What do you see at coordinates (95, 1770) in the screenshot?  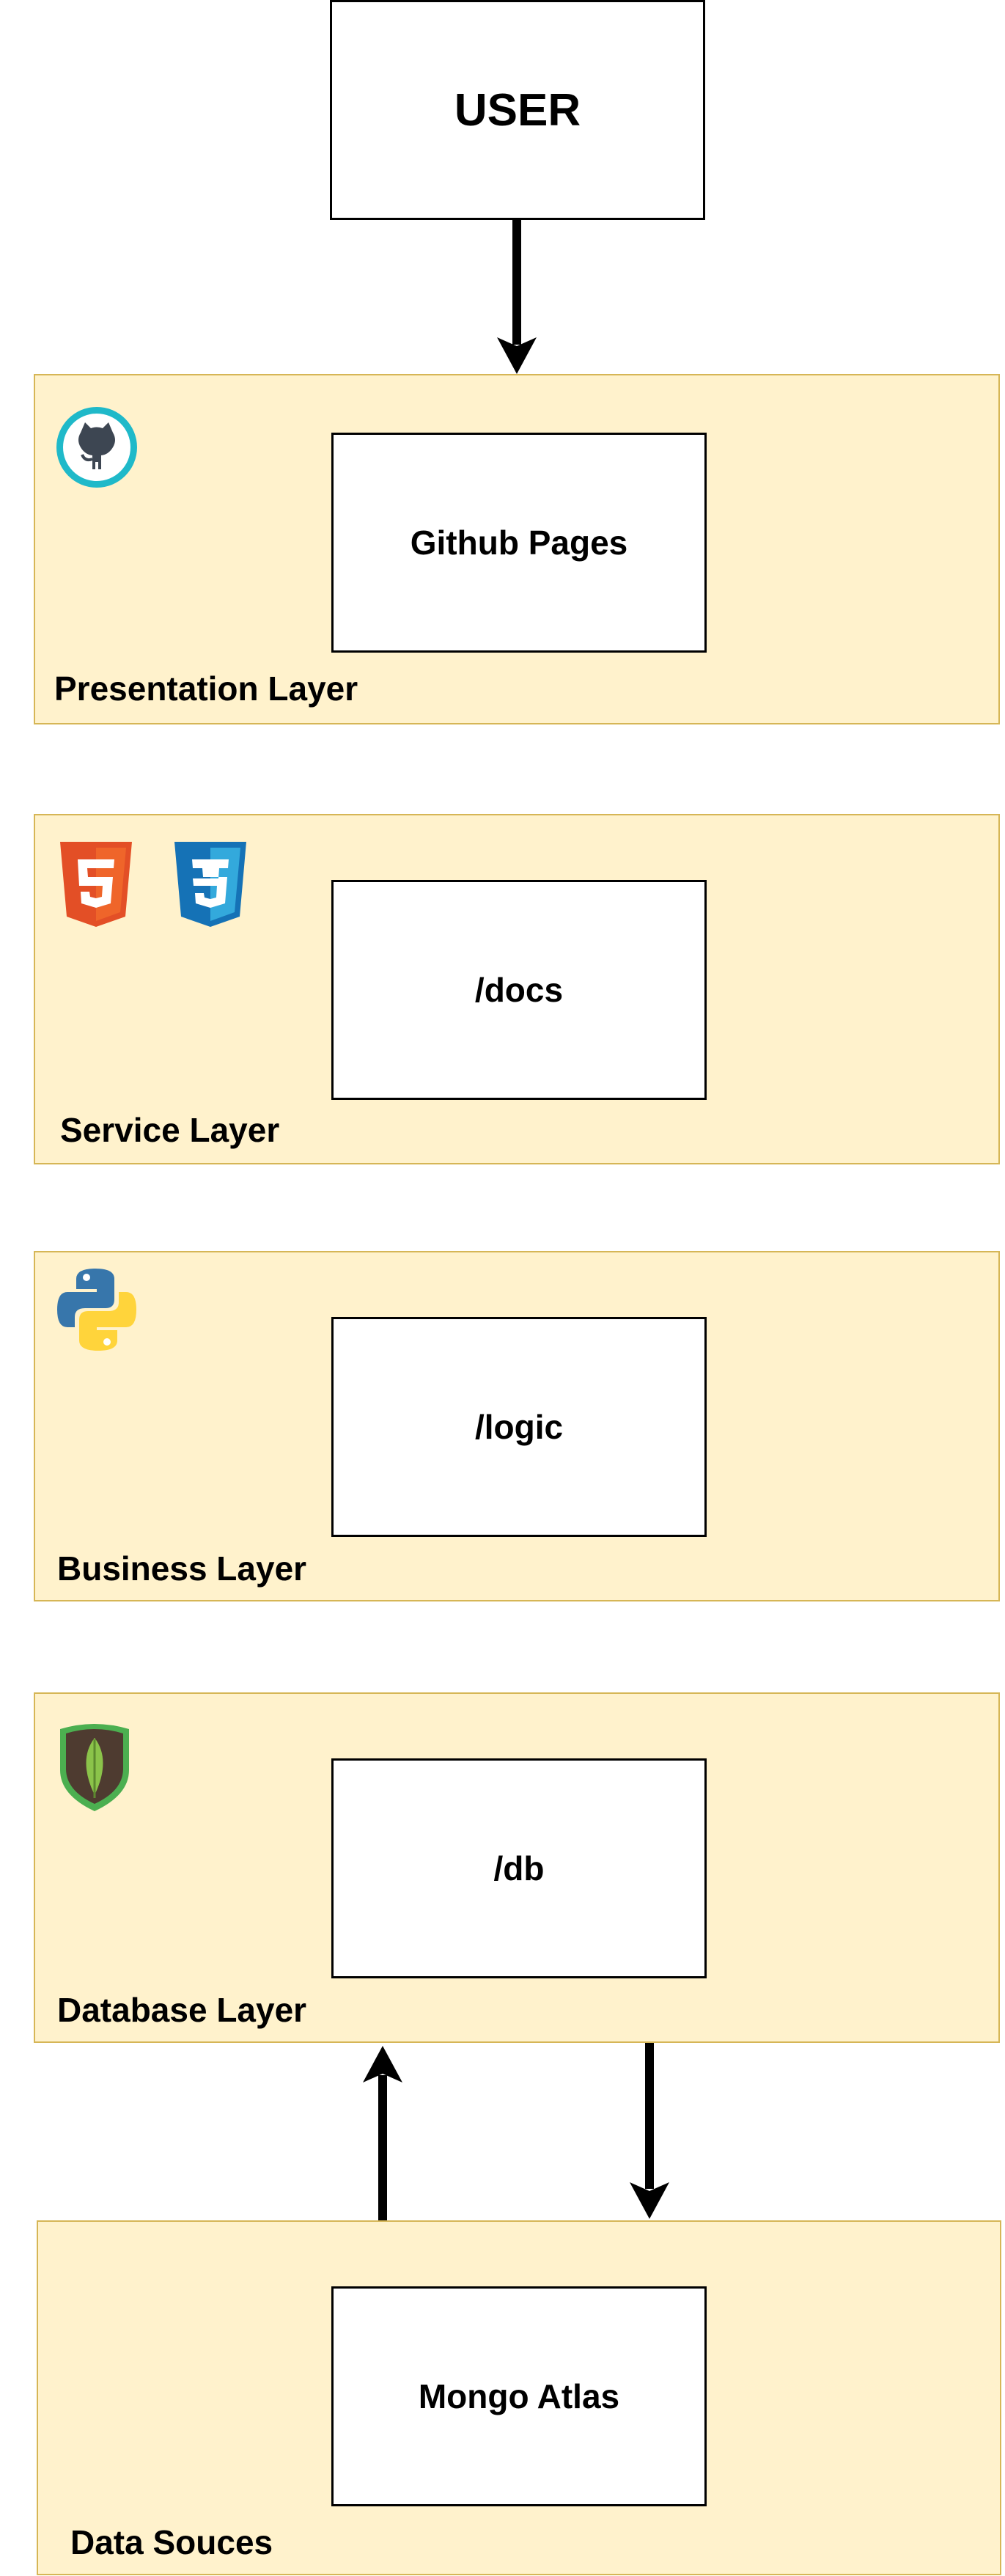 I see `mongodb-leaf-icon` at bounding box center [95, 1770].